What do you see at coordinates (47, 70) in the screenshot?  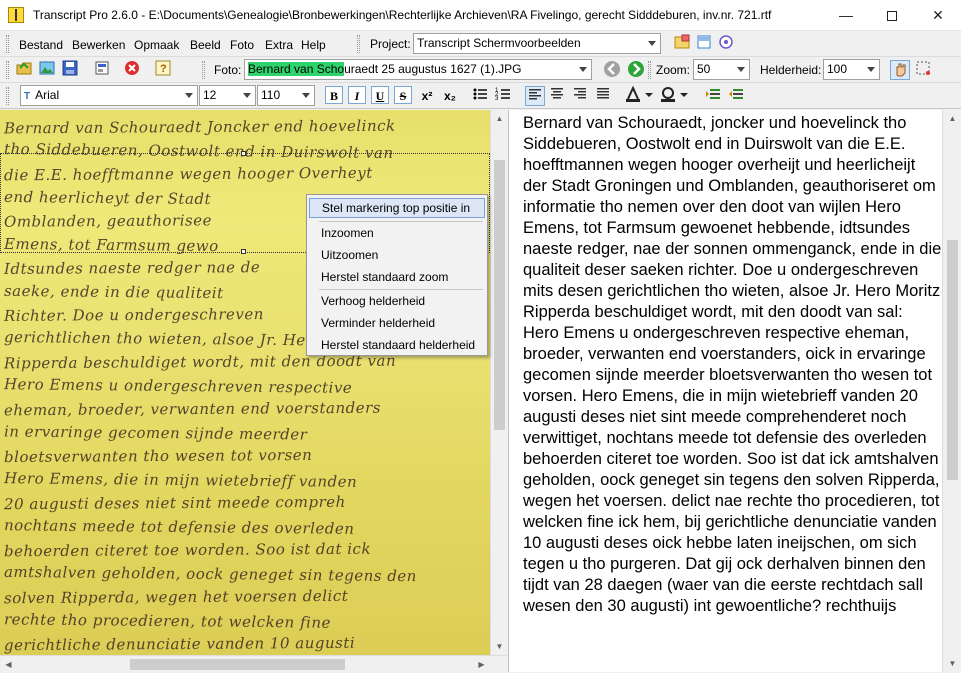 I see `image-icon` at bounding box center [47, 70].